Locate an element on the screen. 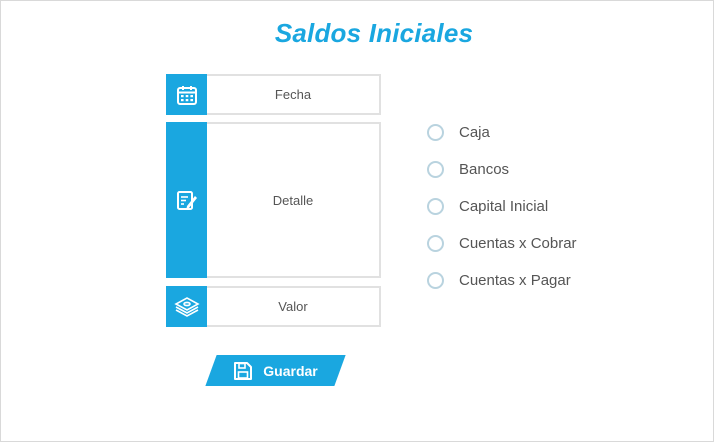 Image resolution: width=714 pixels, height=442 pixels. radio-label: Cuentas x Cobrar is located at coordinates (518, 243).